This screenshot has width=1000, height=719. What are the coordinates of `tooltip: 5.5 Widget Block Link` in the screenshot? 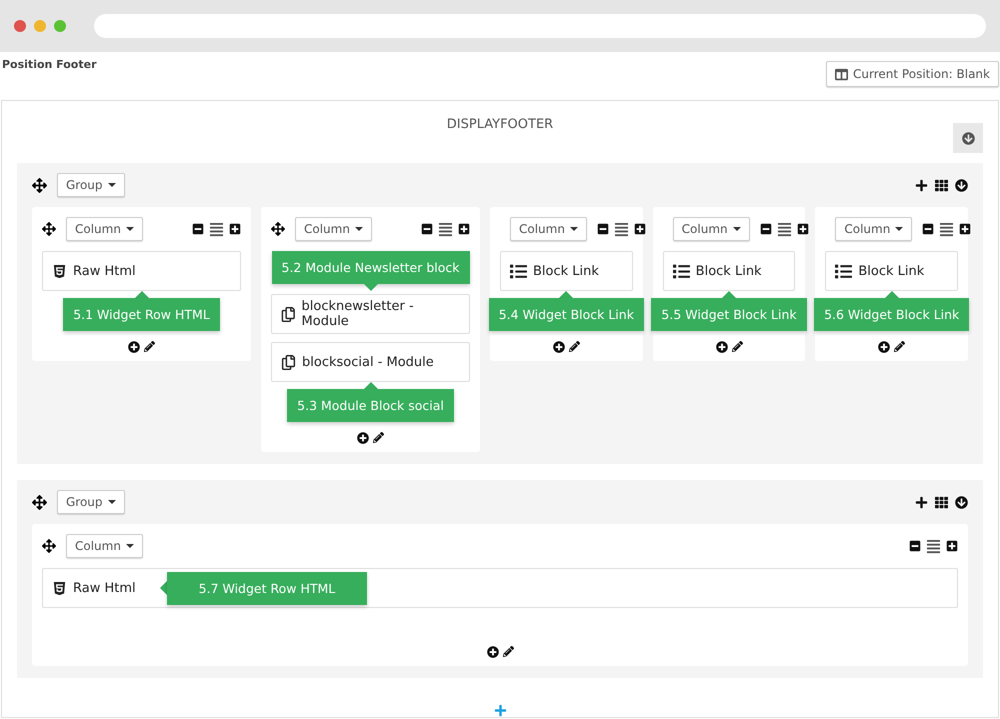 It's located at (729, 314).